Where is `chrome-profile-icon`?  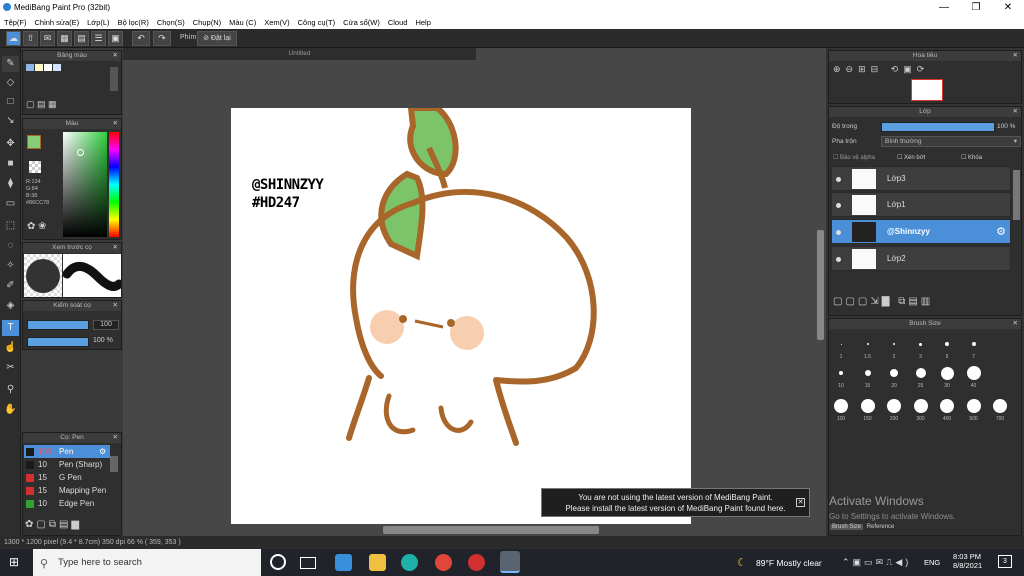
chrome-profile-icon is located at coordinates (476, 562).